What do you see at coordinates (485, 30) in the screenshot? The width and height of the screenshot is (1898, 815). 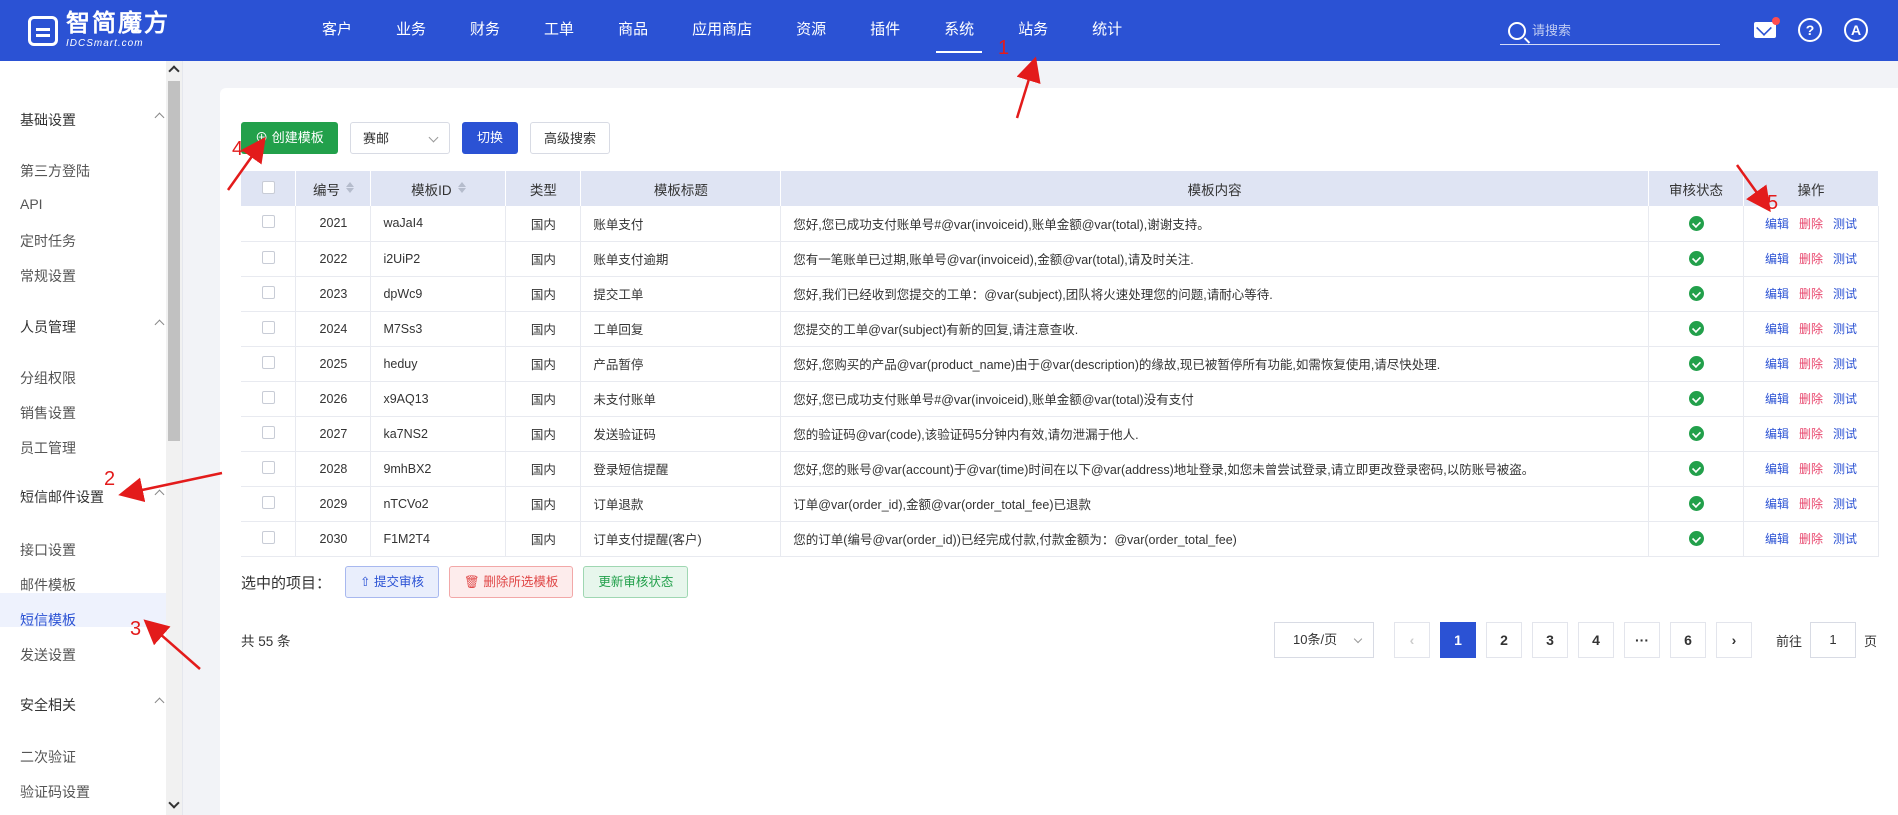 I see `nav-item-2: 财务` at bounding box center [485, 30].